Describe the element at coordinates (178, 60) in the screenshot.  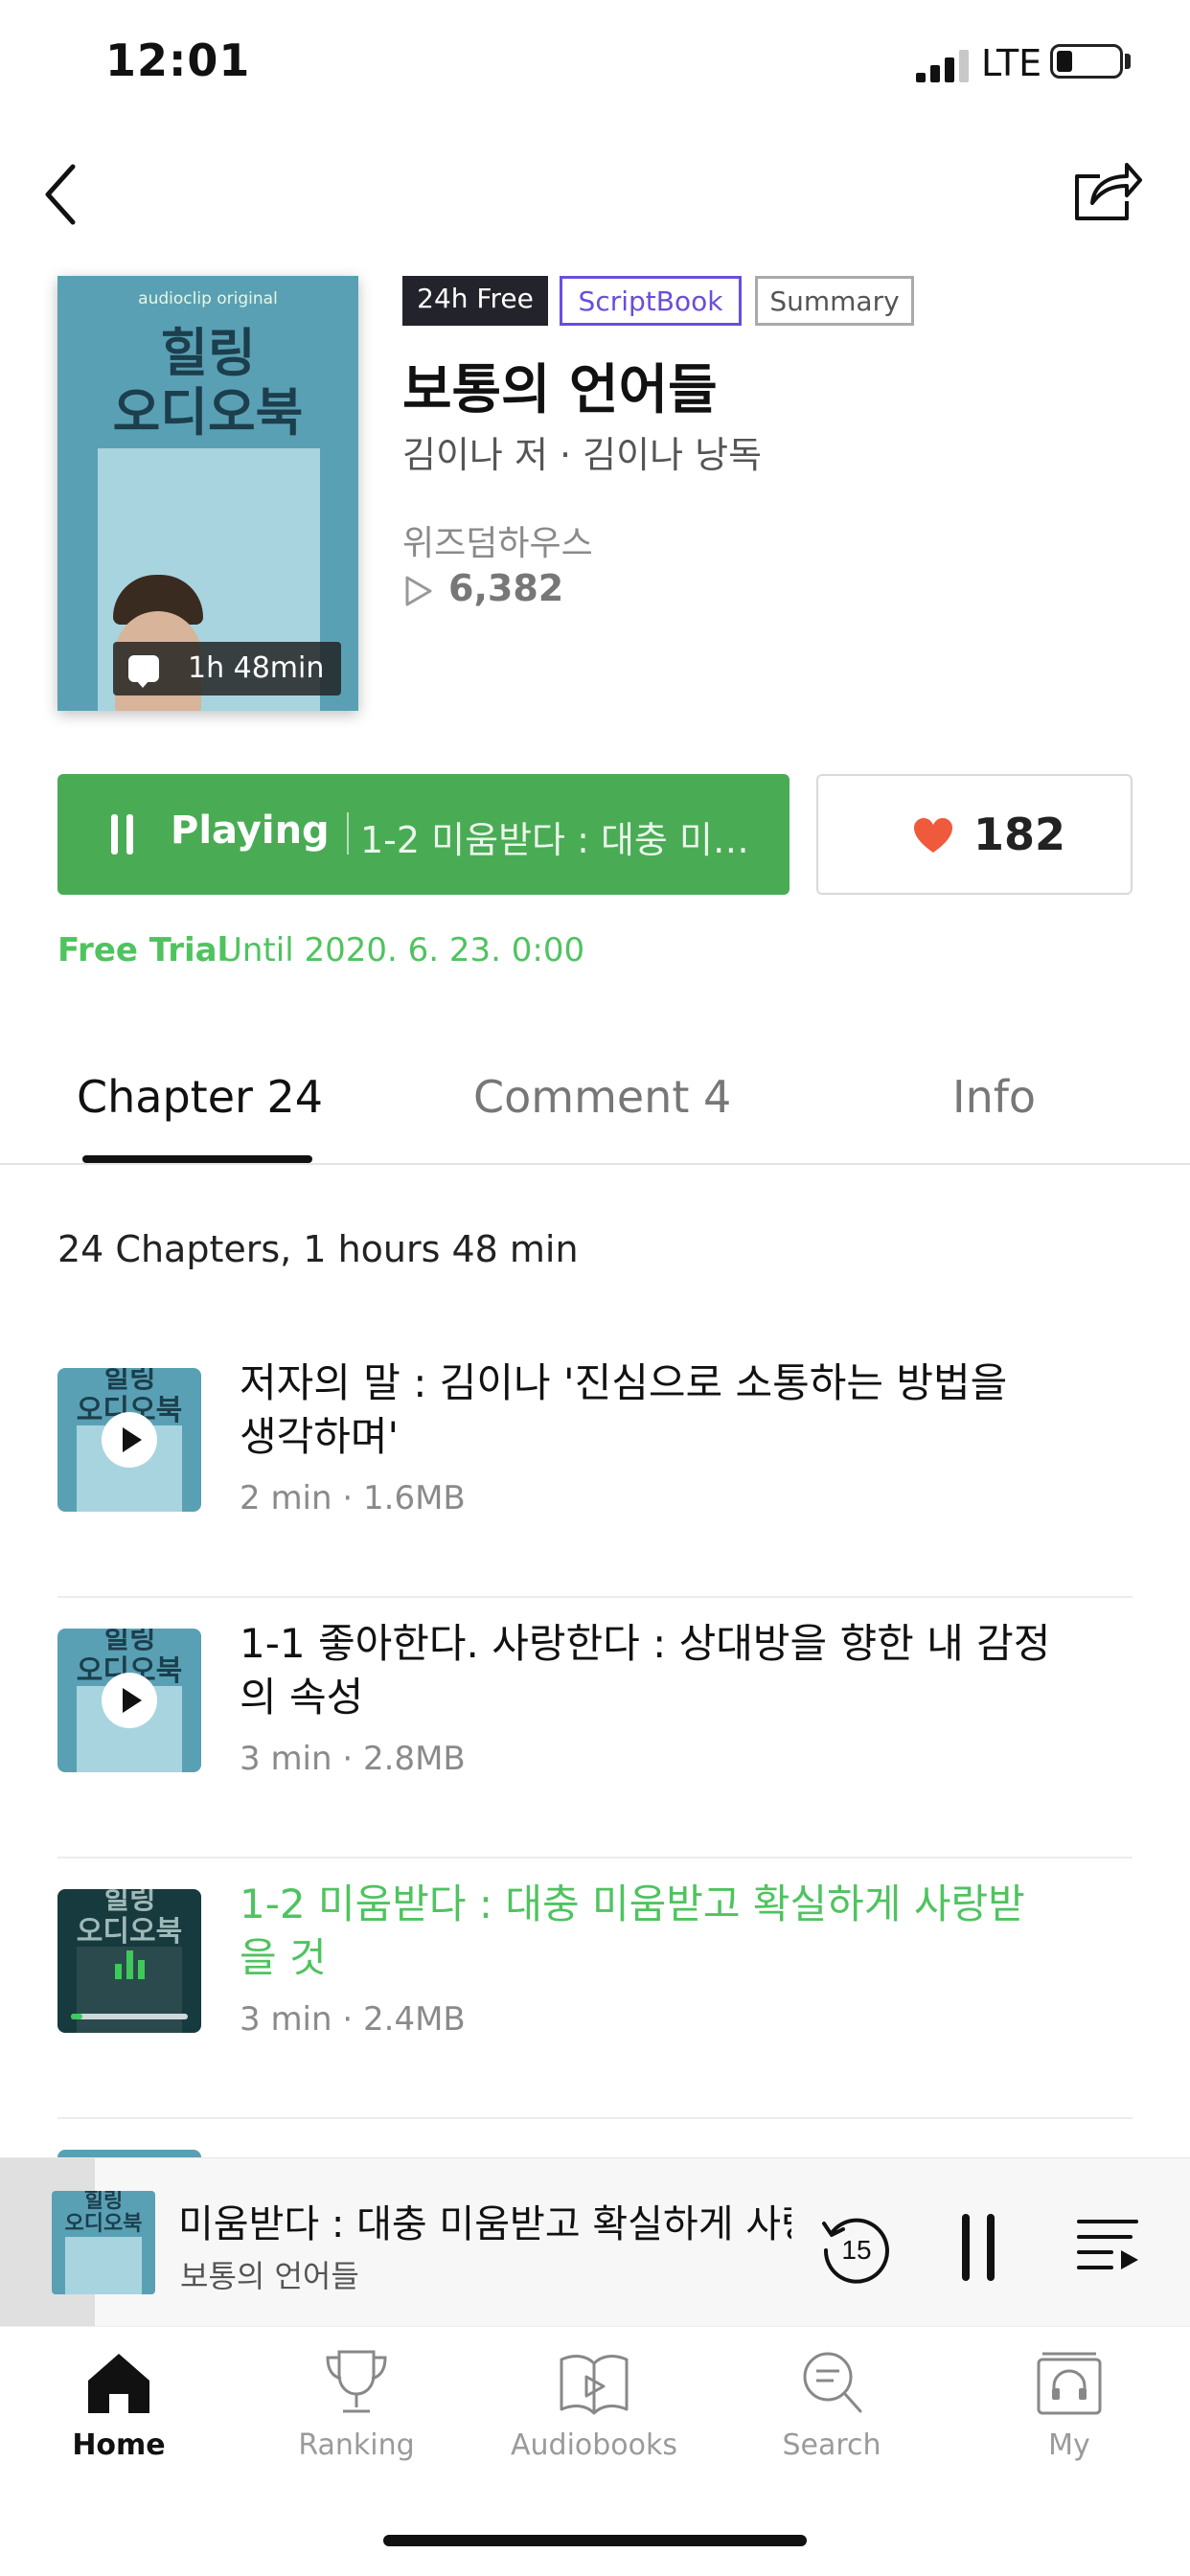
I see `status-time: 12:01` at that location.